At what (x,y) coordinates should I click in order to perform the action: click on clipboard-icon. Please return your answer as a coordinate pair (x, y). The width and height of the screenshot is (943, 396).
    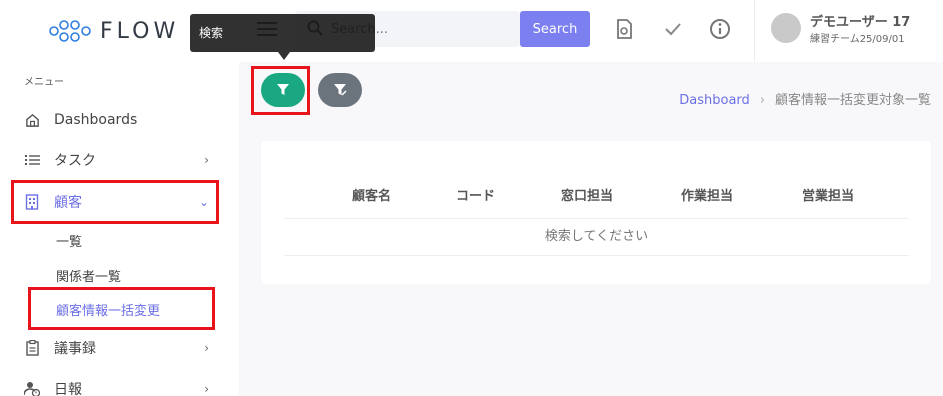
    Looking at the image, I should click on (32, 348).